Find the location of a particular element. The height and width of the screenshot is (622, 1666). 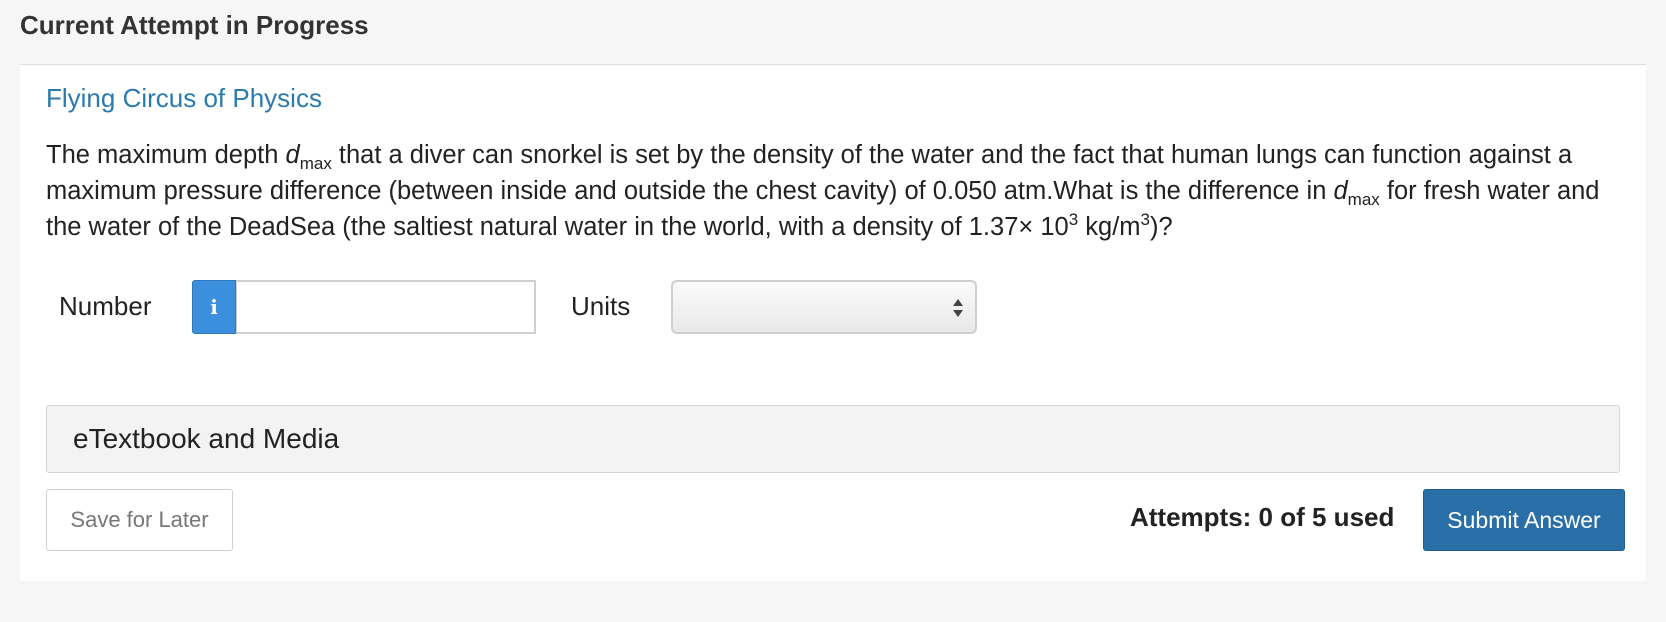

save-for-later-button: Save for Later is located at coordinates (139, 520).